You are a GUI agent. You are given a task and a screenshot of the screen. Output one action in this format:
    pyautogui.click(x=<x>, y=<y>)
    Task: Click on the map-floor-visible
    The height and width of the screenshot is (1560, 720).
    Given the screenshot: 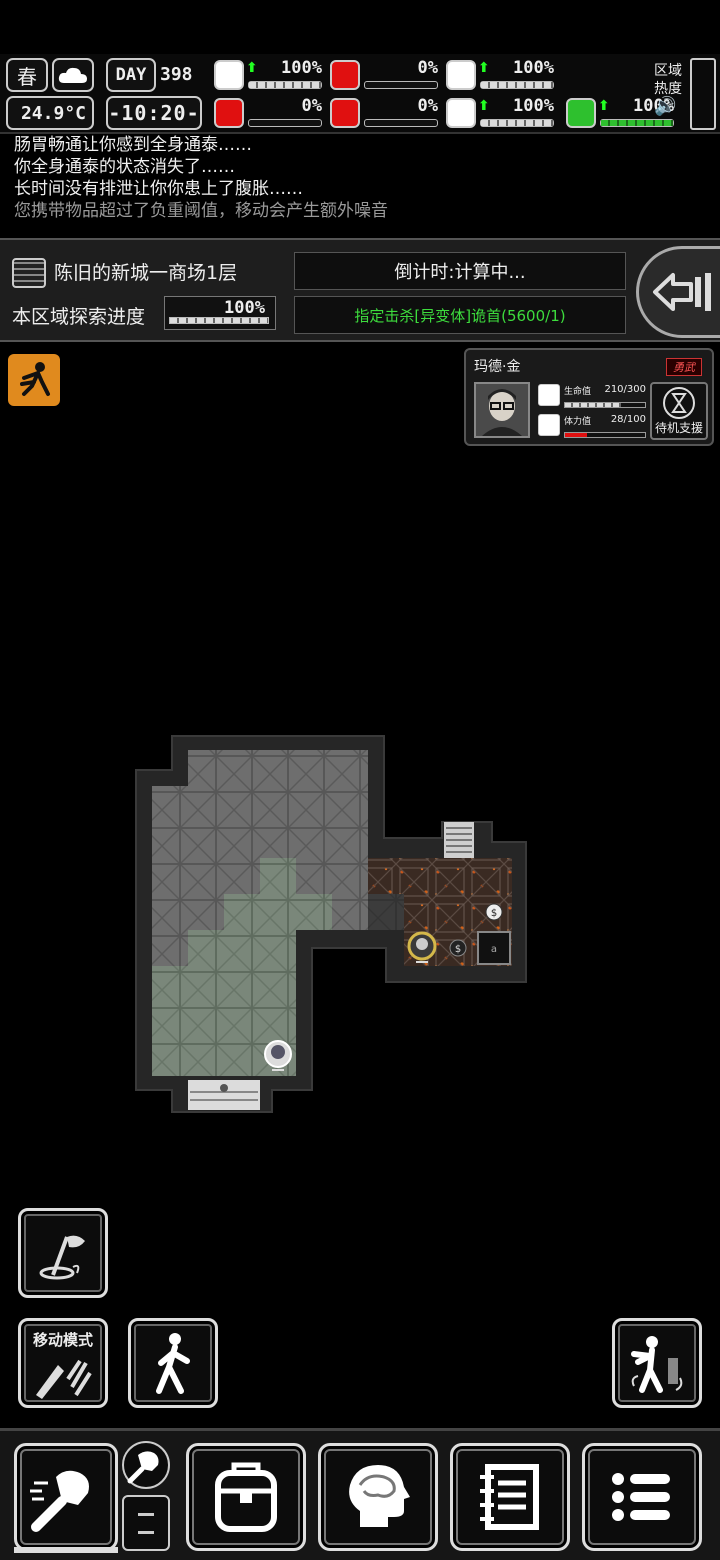 What is the action you would take?
    pyautogui.click(x=242, y=967)
    